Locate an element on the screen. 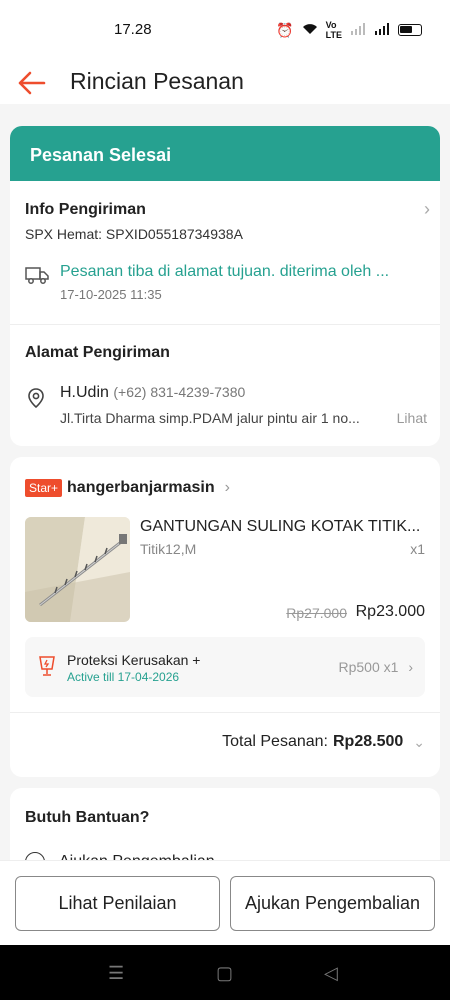 This screenshot has height=1000, width=450. page-title: Rincian Pesanan is located at coordinates (157, 81).